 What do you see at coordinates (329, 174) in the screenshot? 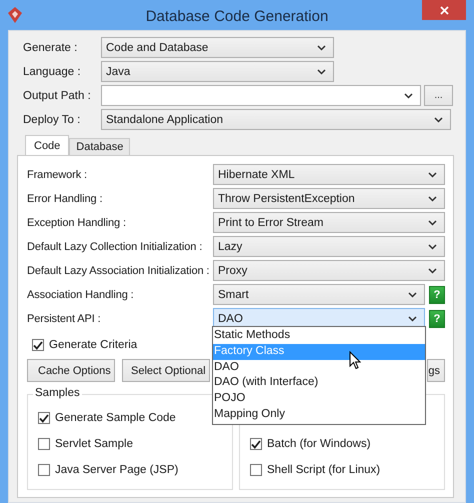
I see `combo-box: Hibernate XML` at bounding box center [329, 174].